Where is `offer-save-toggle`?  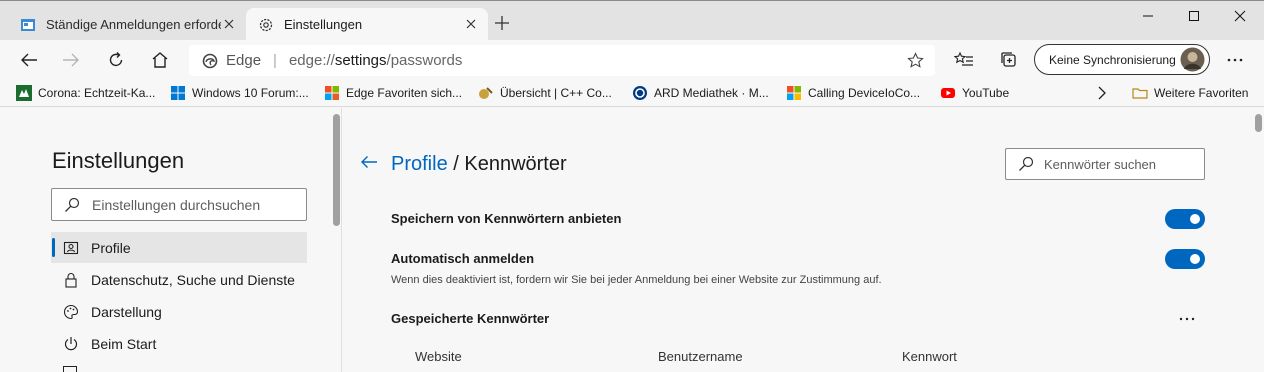 offer-save-toggle is located at coordinates (1185, 219).